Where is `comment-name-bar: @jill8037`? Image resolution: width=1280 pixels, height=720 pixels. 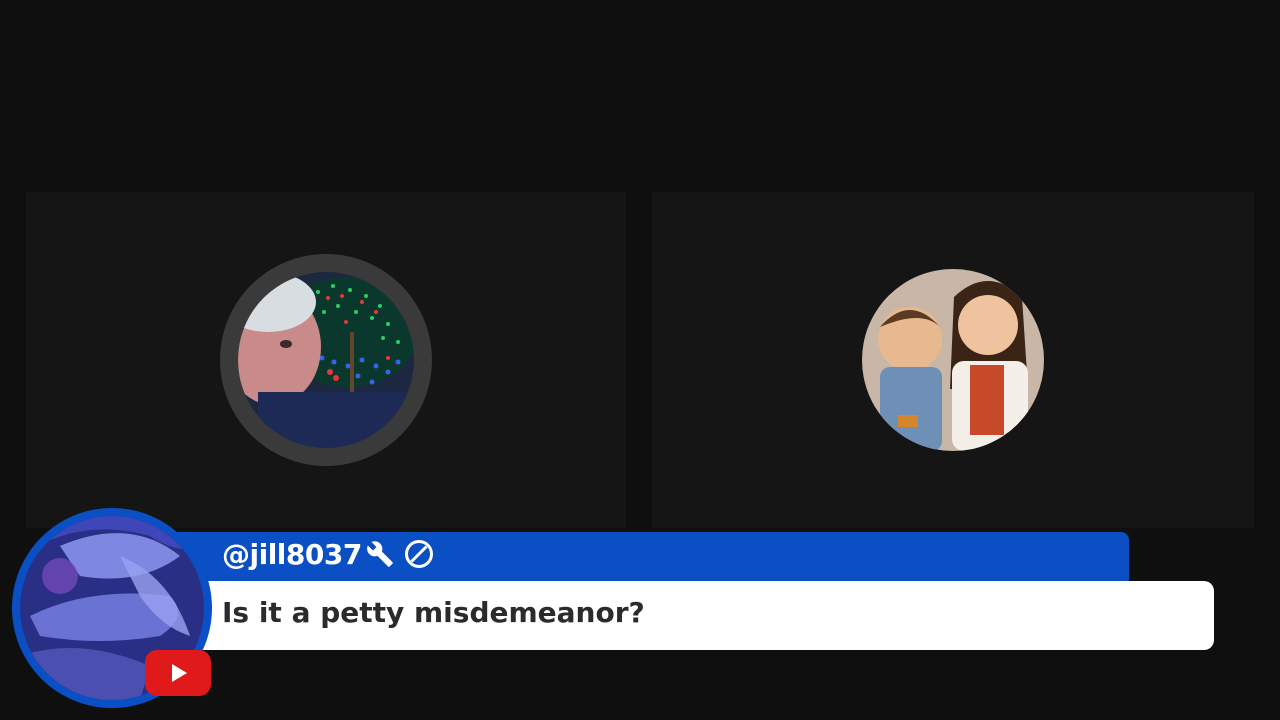
comment-name-bar: @jill8037 is located at coordinates (649, 557).